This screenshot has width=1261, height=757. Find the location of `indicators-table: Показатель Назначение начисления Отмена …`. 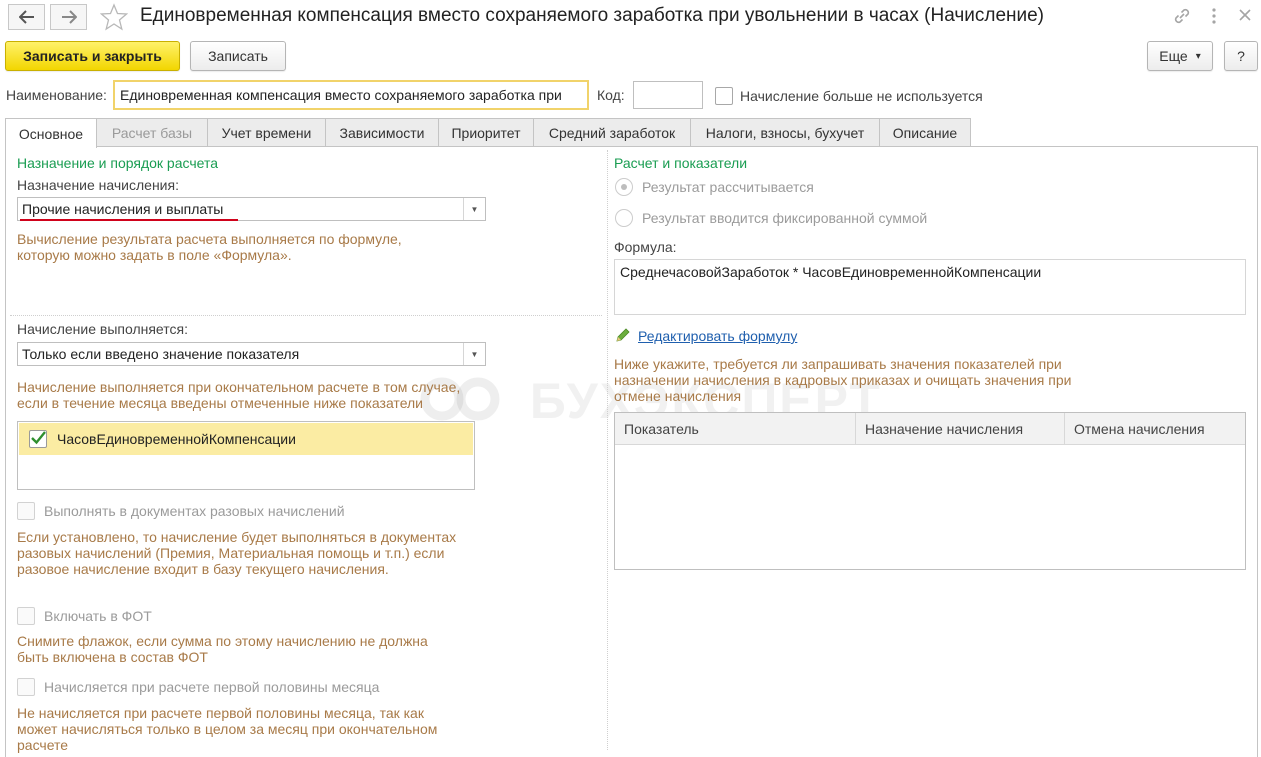

indicators-table: Показатель Назначение начисления Отмена … is located at coordinates (930, 491).